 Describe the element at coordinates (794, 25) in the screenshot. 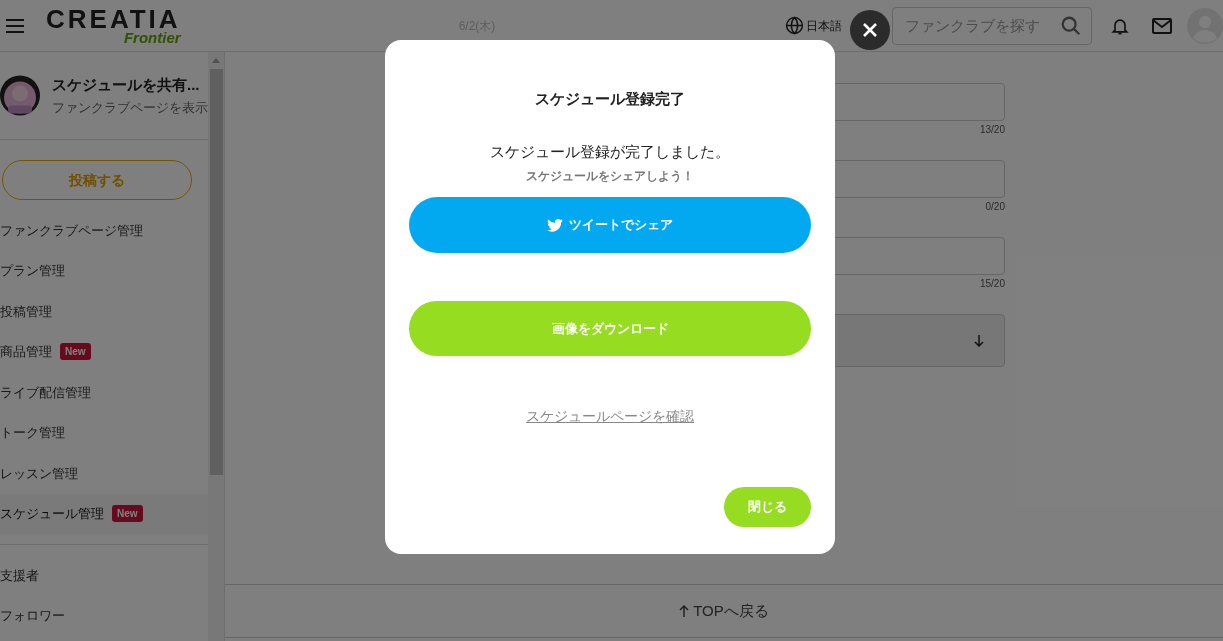

I see `globe-icon` at that location.